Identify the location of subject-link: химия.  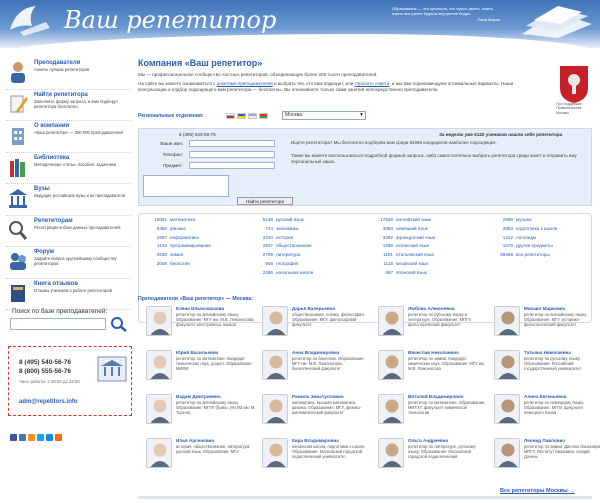
(176, 254).